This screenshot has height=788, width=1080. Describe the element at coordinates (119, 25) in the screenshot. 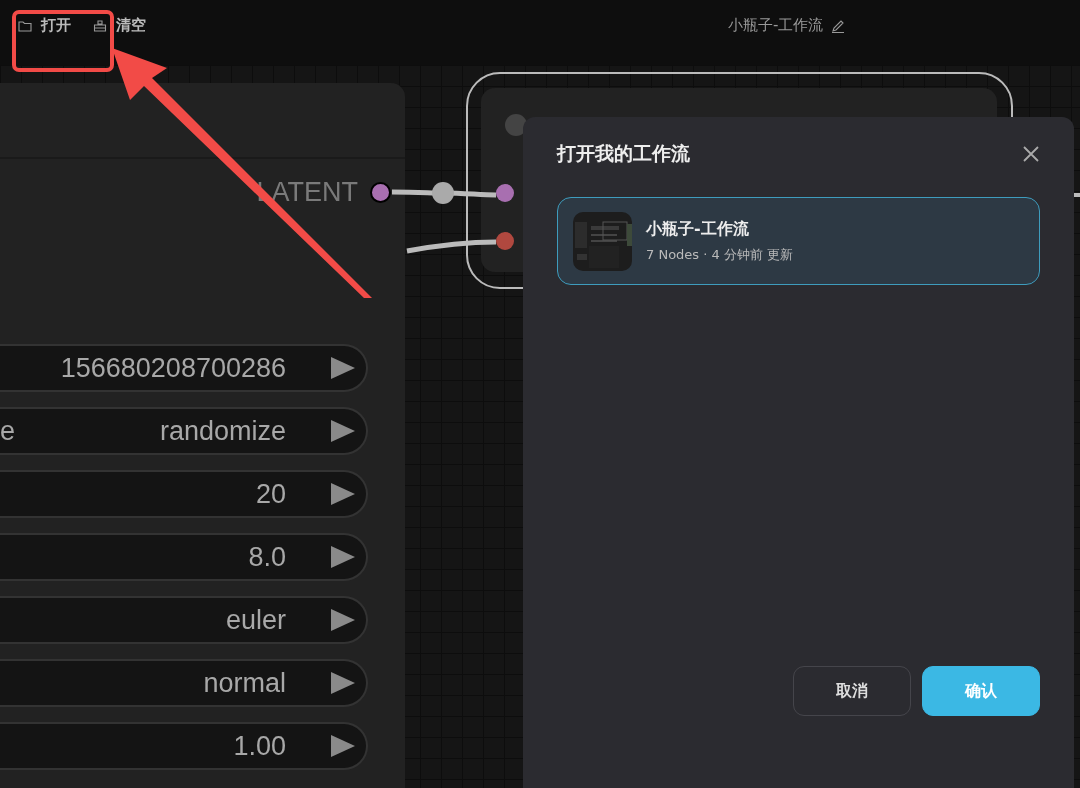

I see `clear-button: 清空` at that location.